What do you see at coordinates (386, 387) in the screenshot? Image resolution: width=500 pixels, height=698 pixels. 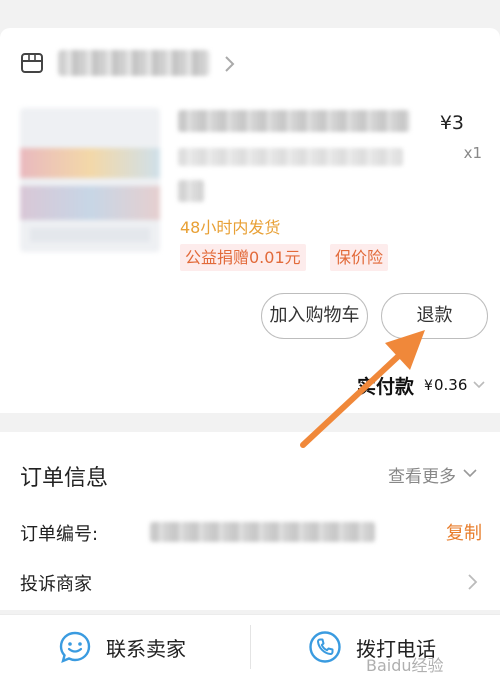 I see `paid-amount-label: 实付款` at bounding box center [386, 387].